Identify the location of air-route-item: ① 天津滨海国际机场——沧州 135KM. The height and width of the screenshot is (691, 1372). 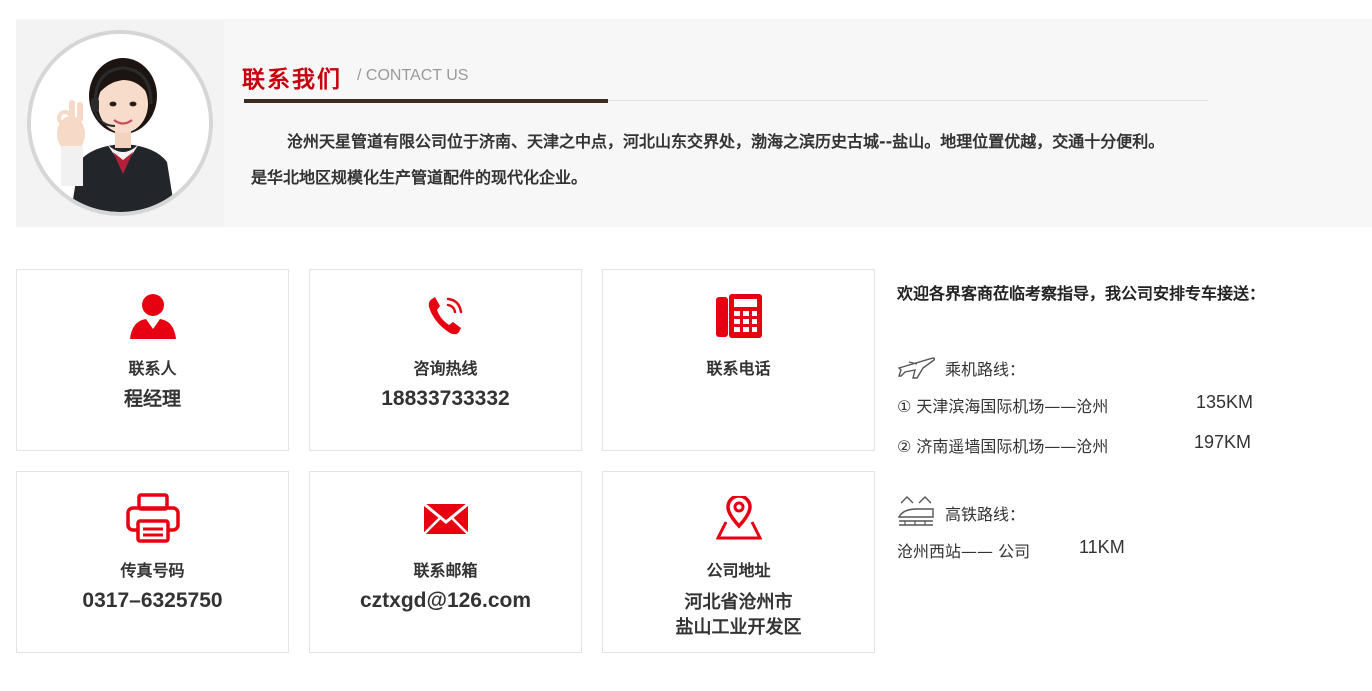
(1075, 404).